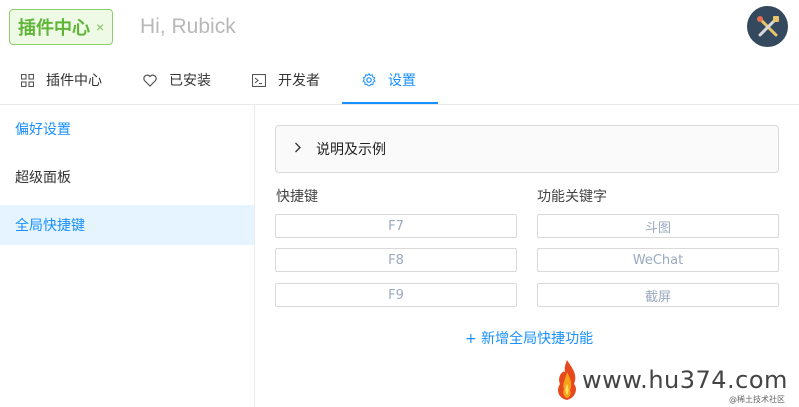 Image resolution: width=799 pixels, height=407 pixels. What do you see at coordinates (685, 380) in the screenshot?
I see `watermark-text: www.hu374.com` at bounding box center [685, 380].